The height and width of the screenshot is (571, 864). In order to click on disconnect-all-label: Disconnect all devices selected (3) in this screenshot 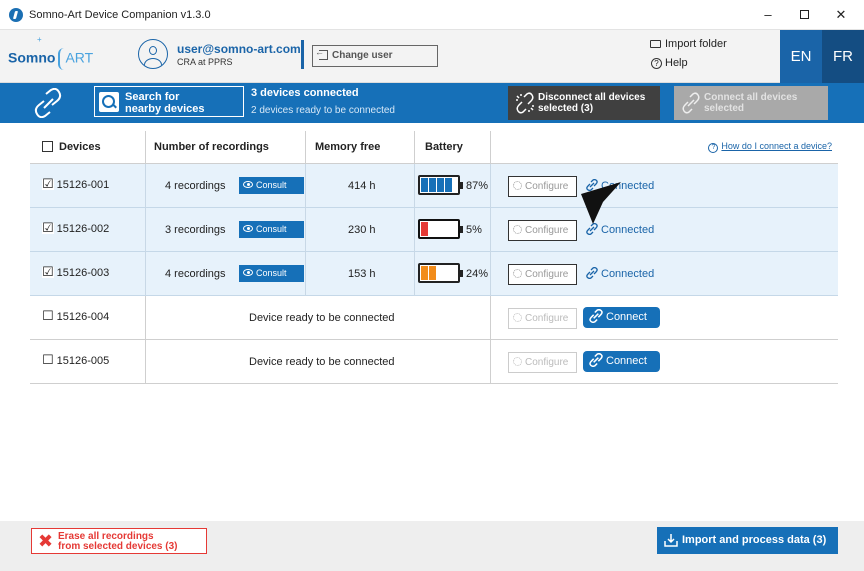, I will do `click(592, 103)`.